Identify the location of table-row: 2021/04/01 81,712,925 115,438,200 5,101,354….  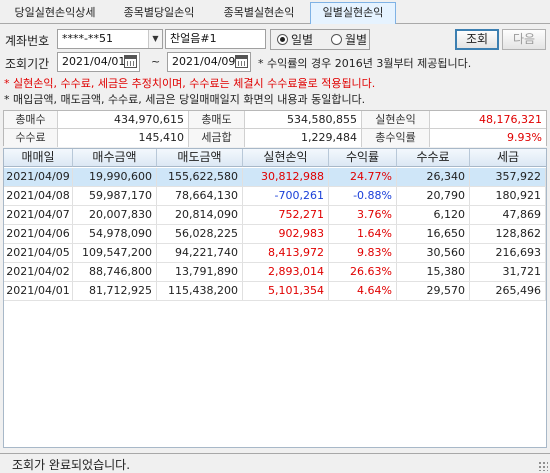
(275, 291).